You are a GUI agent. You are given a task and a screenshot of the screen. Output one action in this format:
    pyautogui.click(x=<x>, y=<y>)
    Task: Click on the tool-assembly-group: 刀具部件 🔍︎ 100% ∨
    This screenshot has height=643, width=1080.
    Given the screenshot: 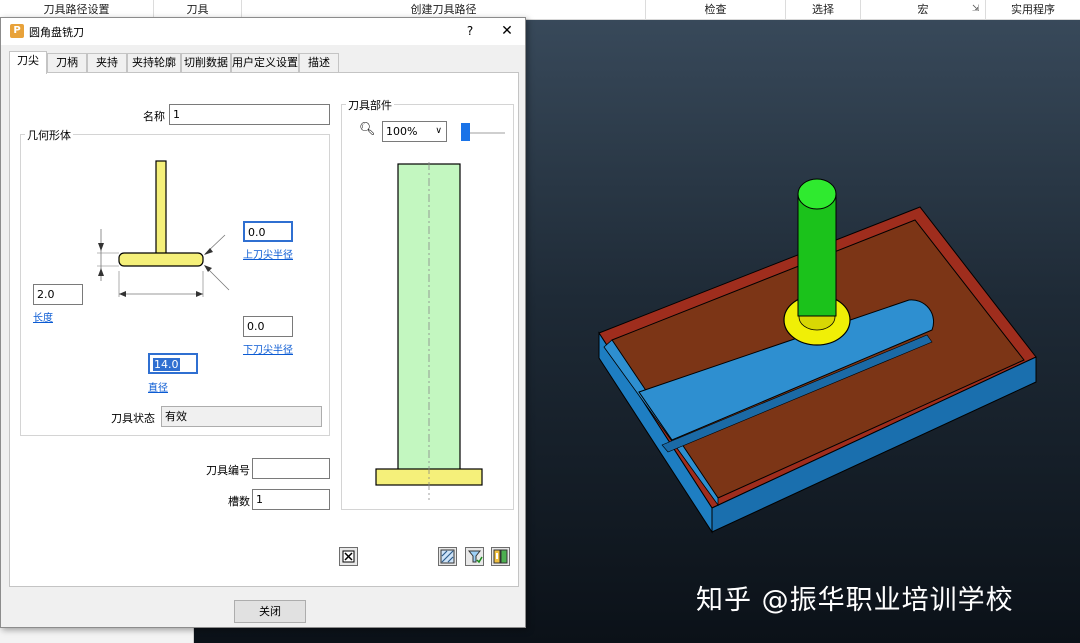 What is the action you would take?
    pyautogui.click(x=427, y=303)
    